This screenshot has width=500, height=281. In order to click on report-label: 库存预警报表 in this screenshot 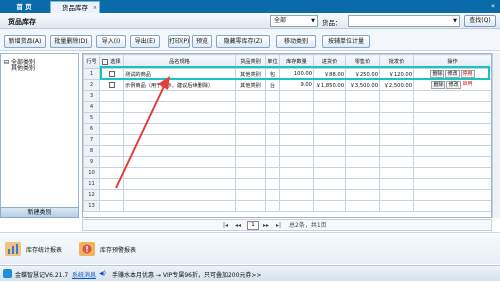, I will do `click(118, 250)`.